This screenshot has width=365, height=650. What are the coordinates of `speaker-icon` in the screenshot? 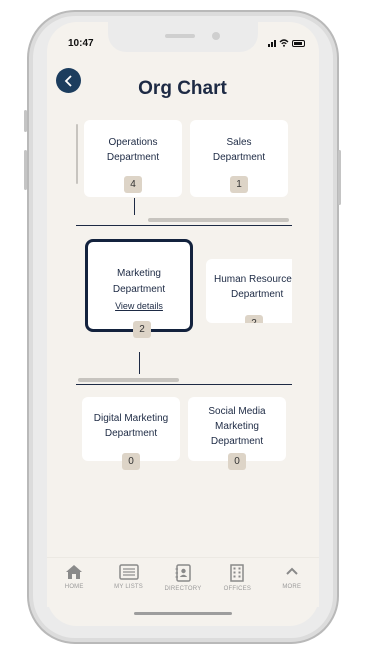 It's located at (180, 36).